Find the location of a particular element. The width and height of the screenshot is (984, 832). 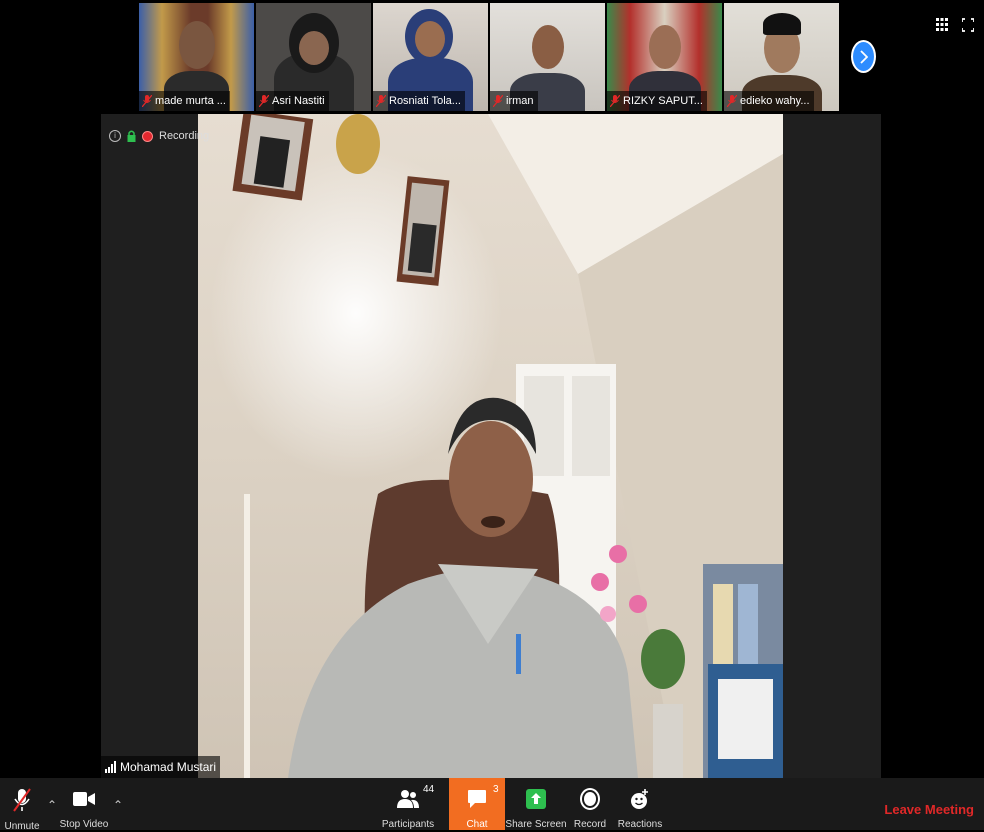

speaker-name: Mohamad Mustari is located at coordinates (168, 767).